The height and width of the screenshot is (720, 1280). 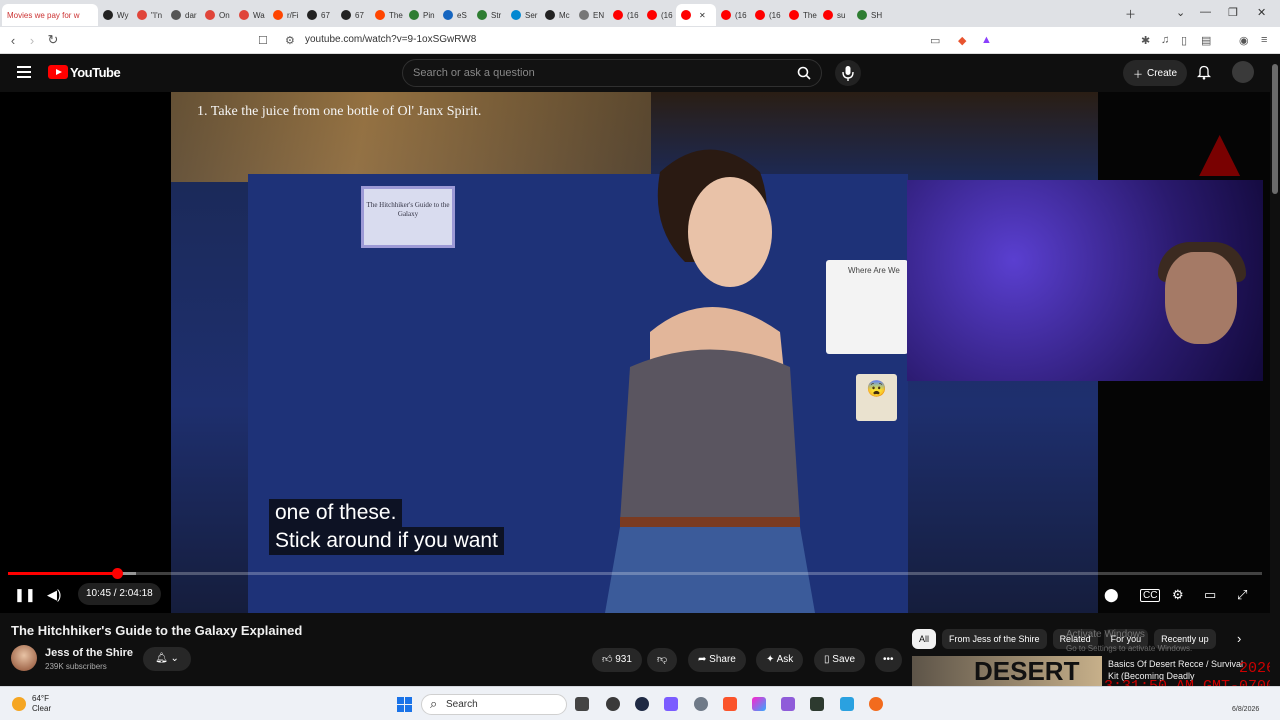 What do you see at coordinates (290, 40) in the screenshot?
I see `site-info-icon: ⚙` at bounding box center [290, 40].